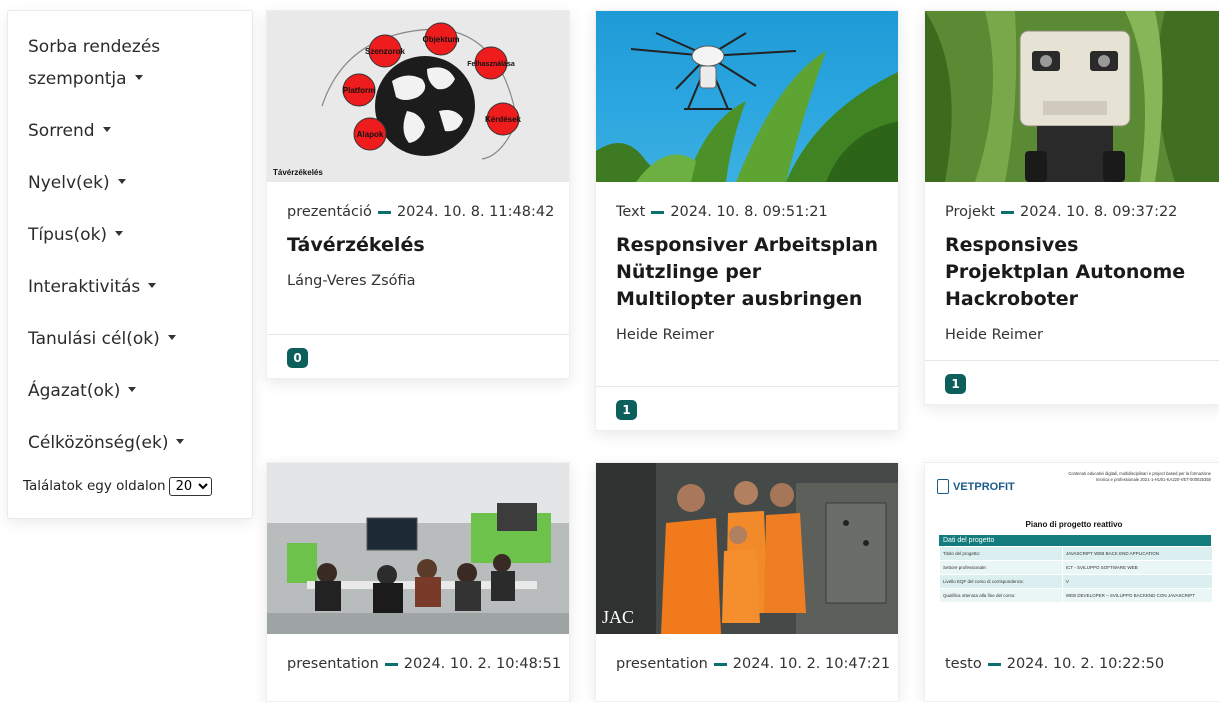 This screenshot has height=702, width=1219. What do you see at coordinates (98, 443) in the screenshot?
I see `filter-label: Célközönség(ek)` at bounding box center [98, 443].